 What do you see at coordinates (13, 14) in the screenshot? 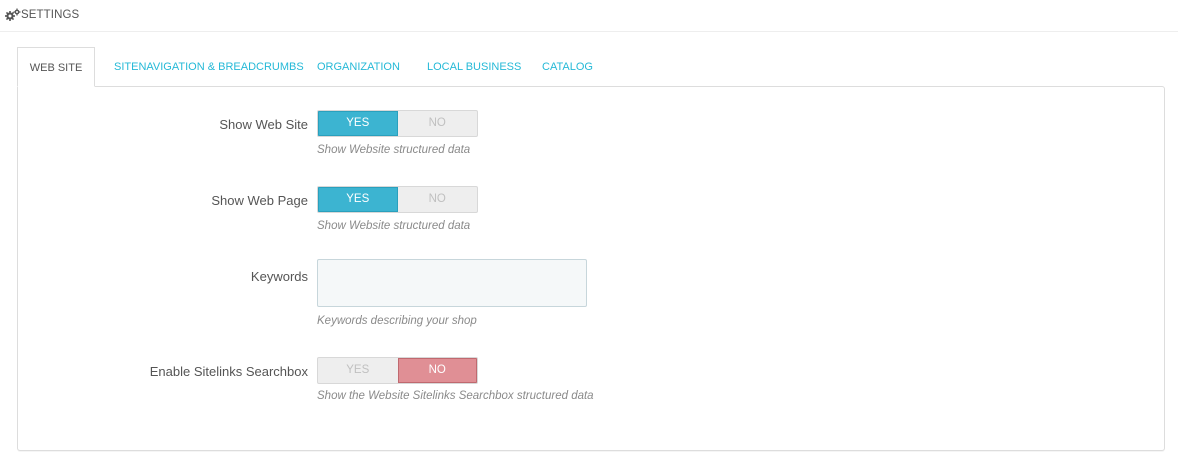
I see `cogs-icon` at bounding box center [13, 14].